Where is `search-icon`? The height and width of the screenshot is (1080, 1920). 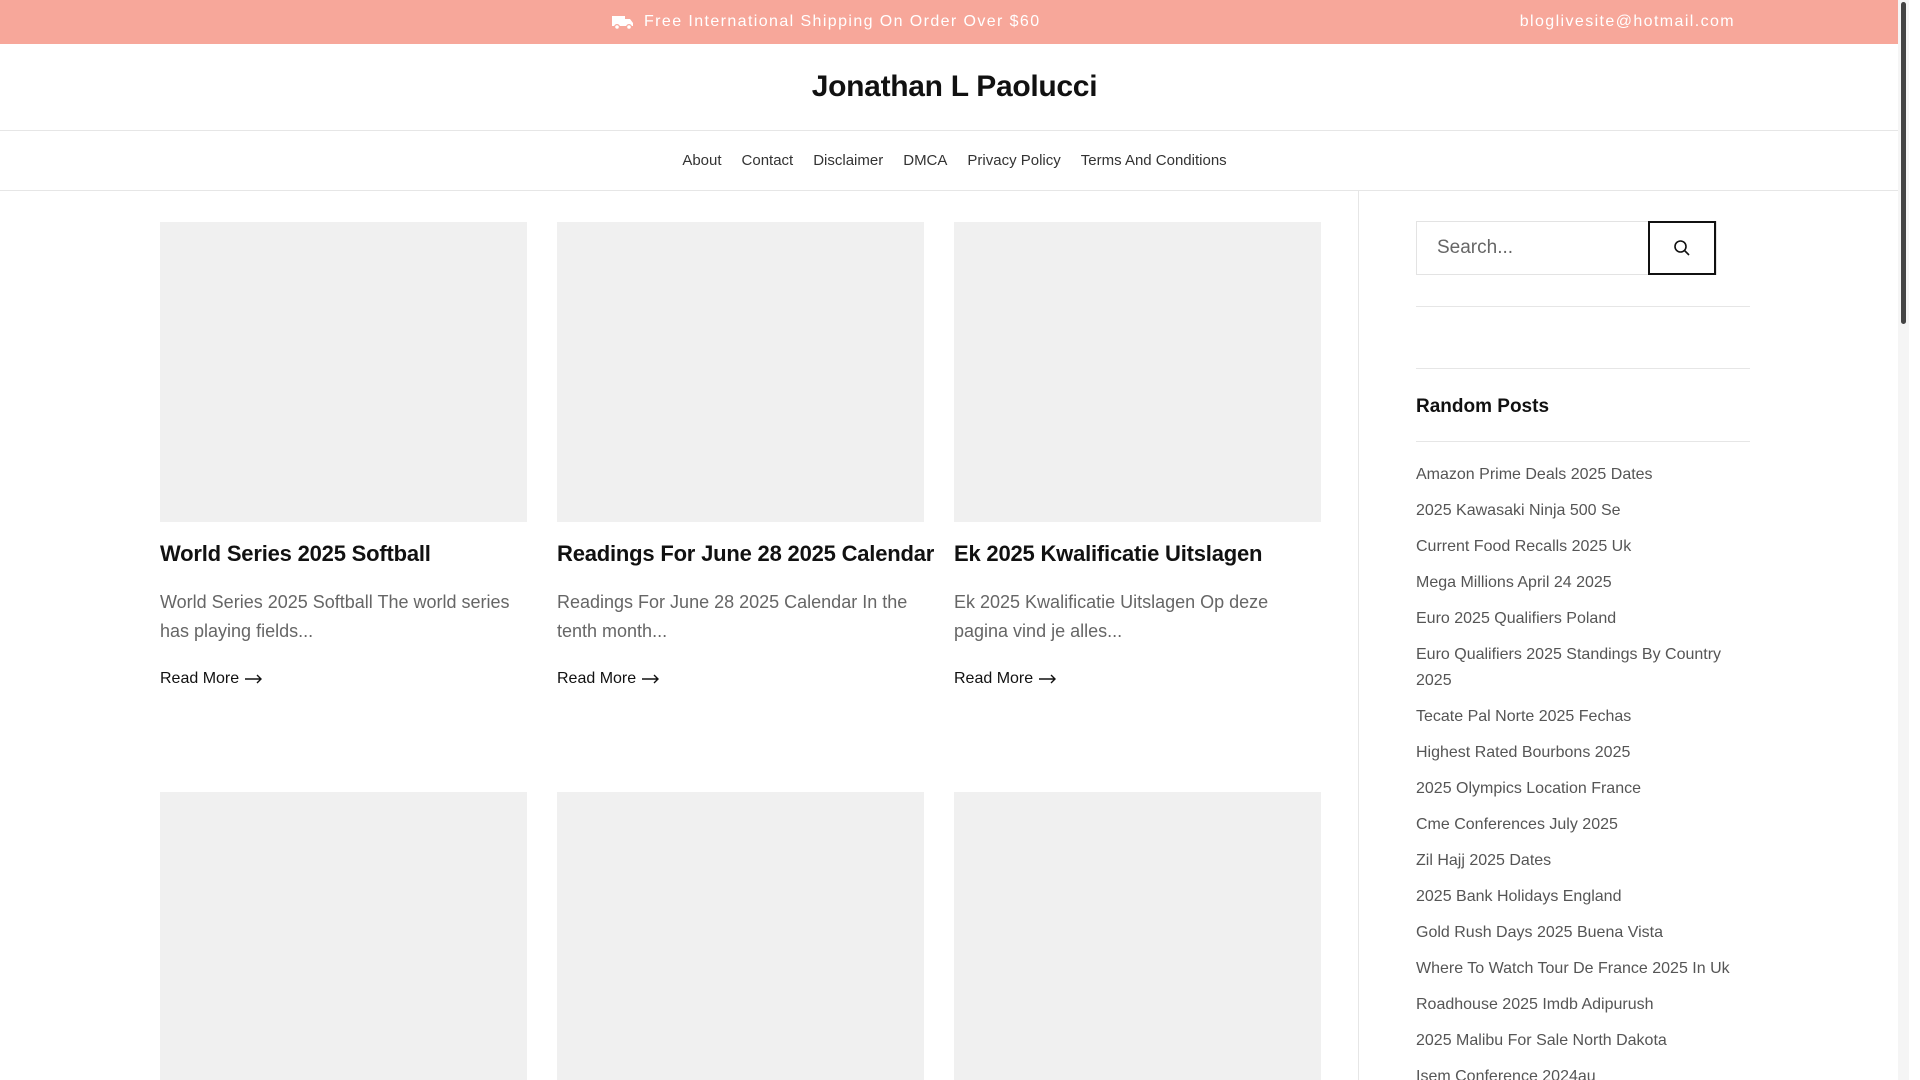
search-icon is located at coordinates (1682, 248).